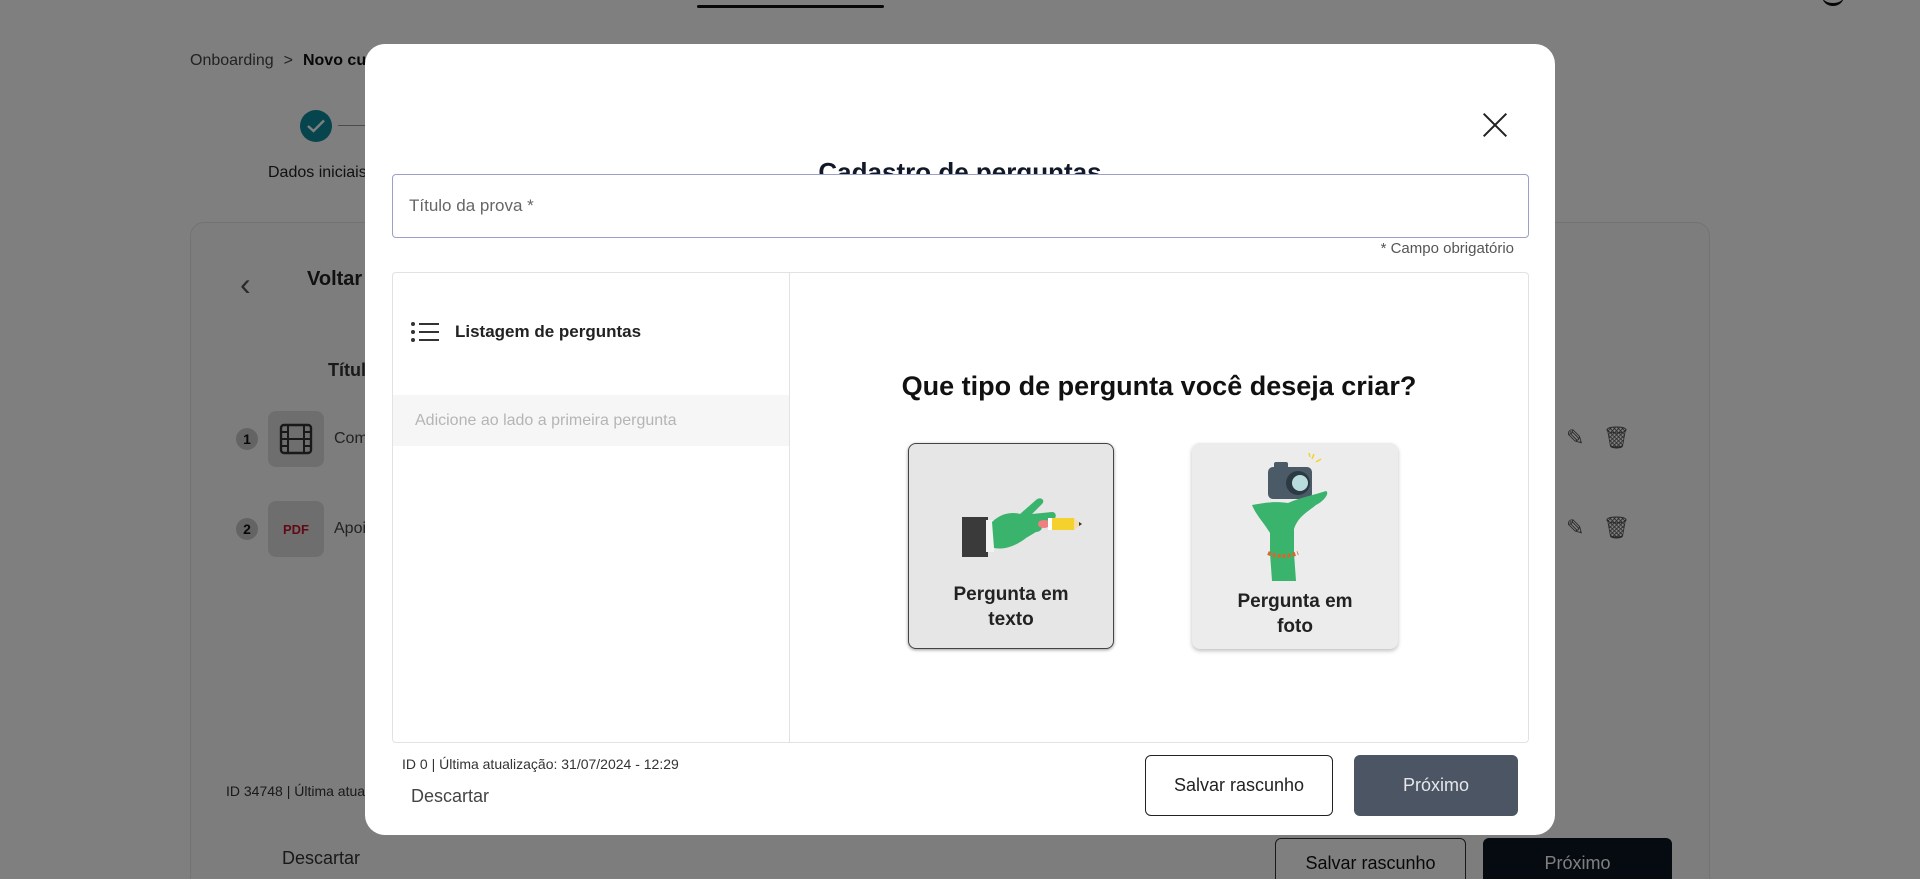 This screenshot has width=1920, height=879. I want to click on discard-button: Descartar, so click(450, 796).